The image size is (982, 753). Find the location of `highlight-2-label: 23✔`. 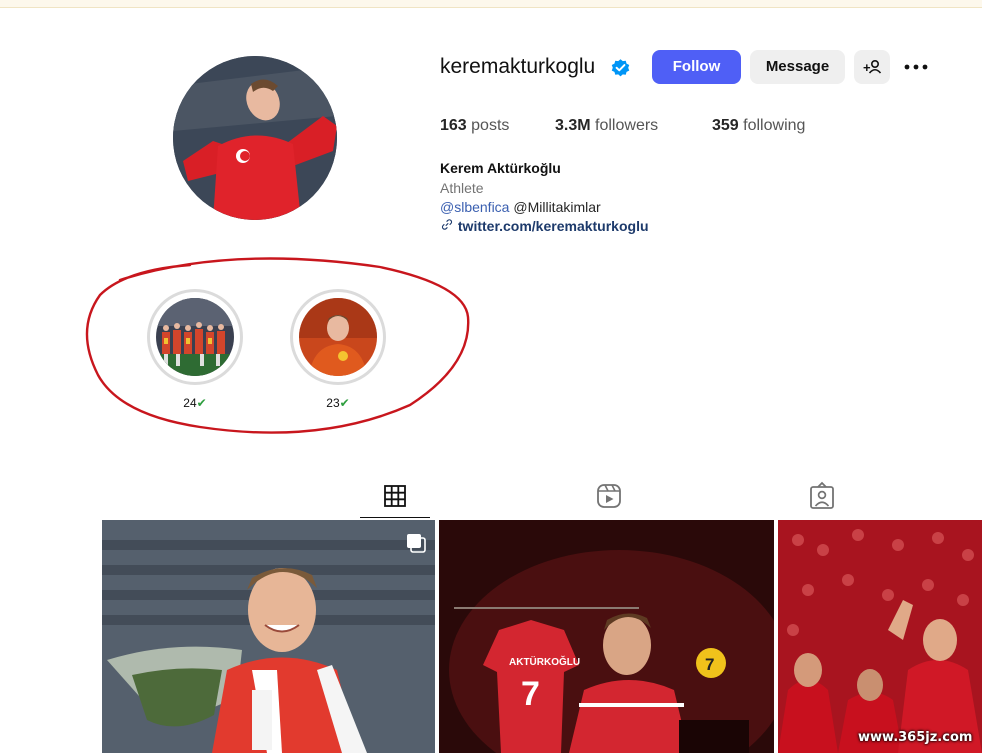

highlight-2-label: 23✔ is located at coordinates (338, 403).